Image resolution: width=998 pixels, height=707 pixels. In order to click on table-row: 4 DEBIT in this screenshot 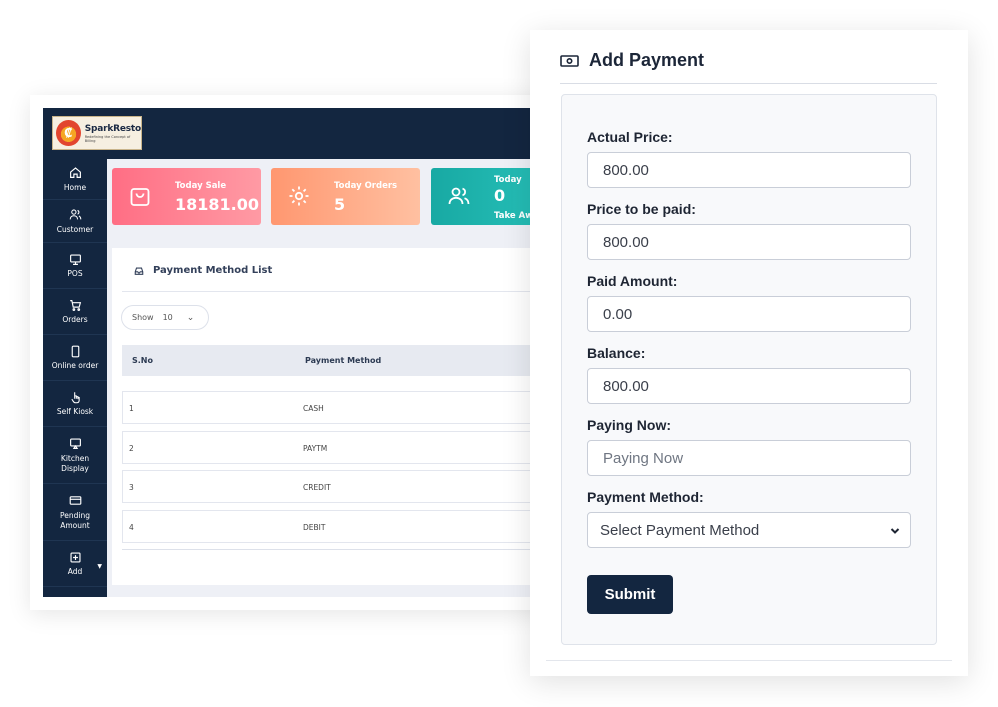, I will do `click(356, 526)`.